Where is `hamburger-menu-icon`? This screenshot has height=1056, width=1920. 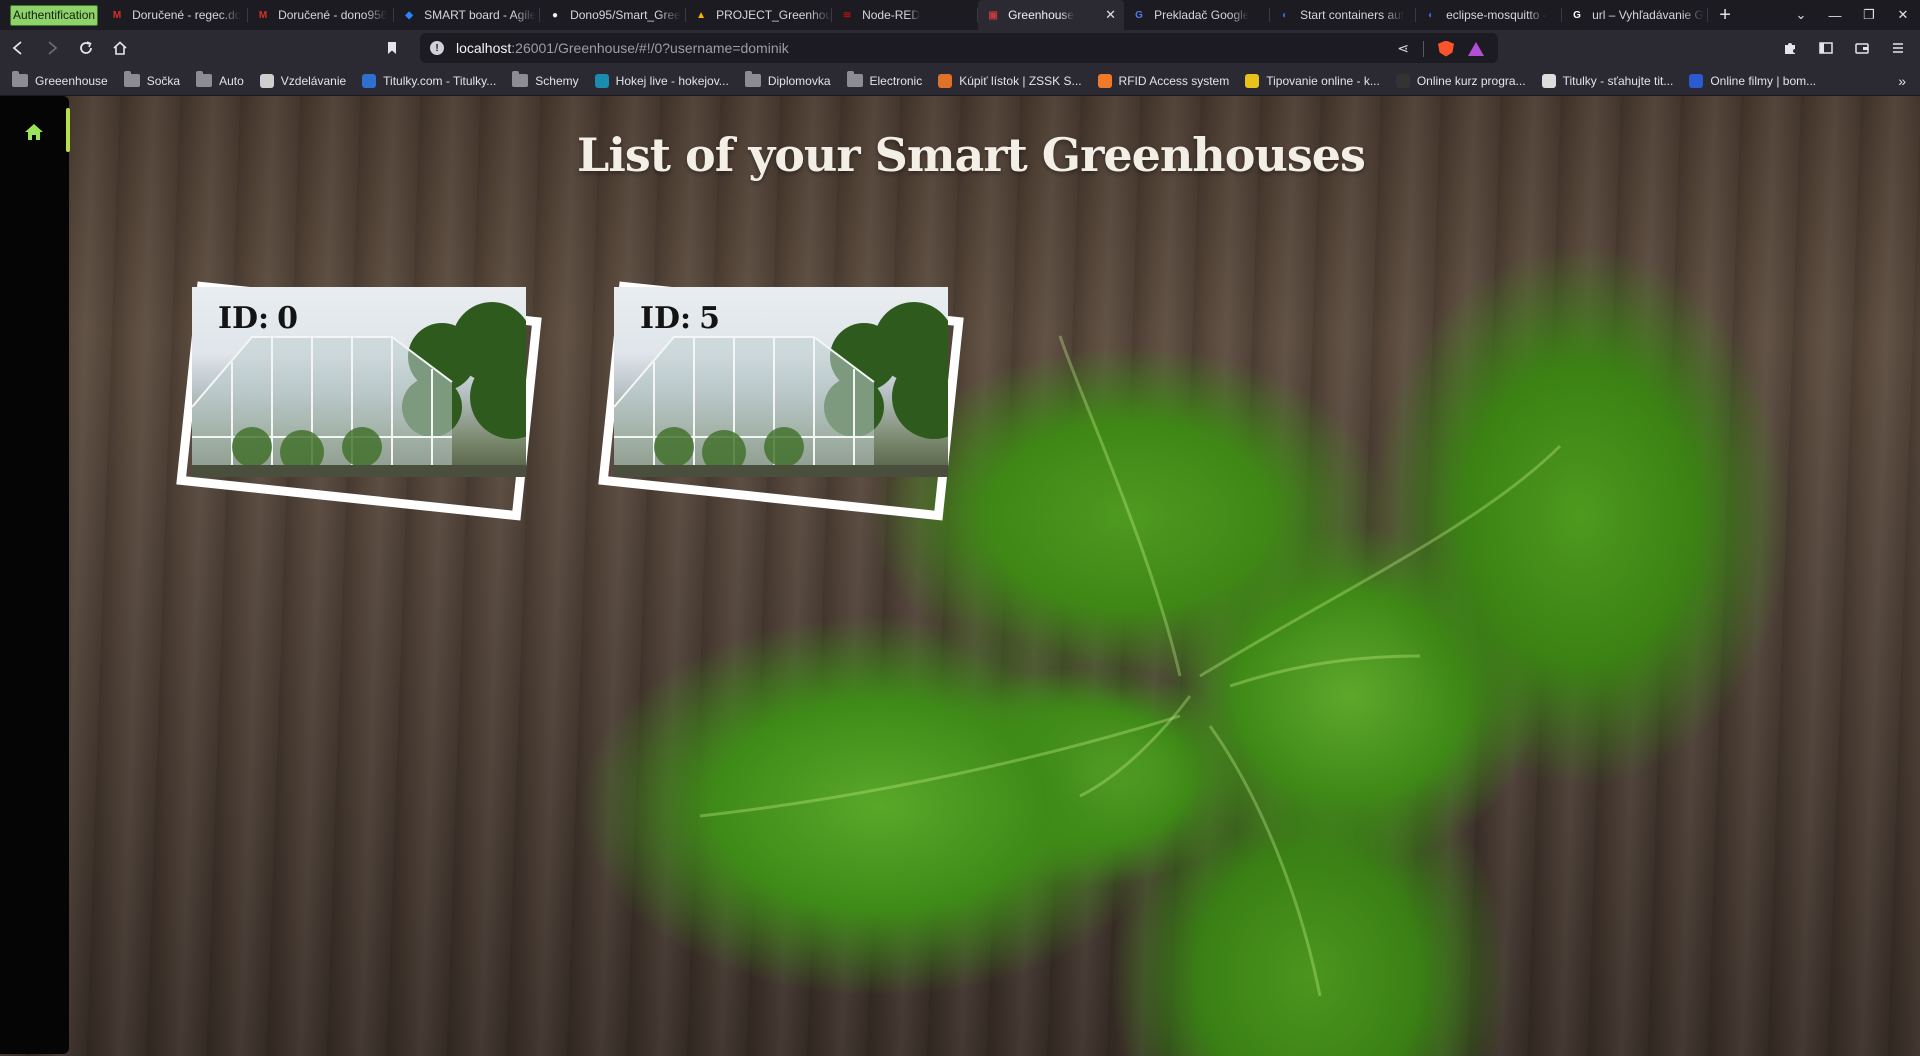
hamburger-menu-icon is located at coordinates (1898, 48).